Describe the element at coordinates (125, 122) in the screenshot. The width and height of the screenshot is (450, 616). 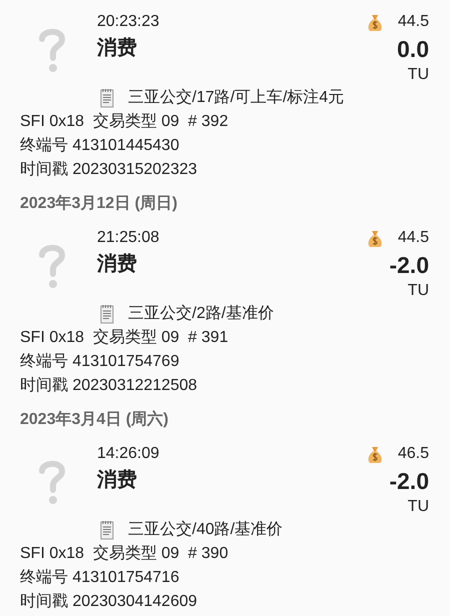
I see `sfi-line: SFI 0x18 交易类型 09 # 392` at that location.